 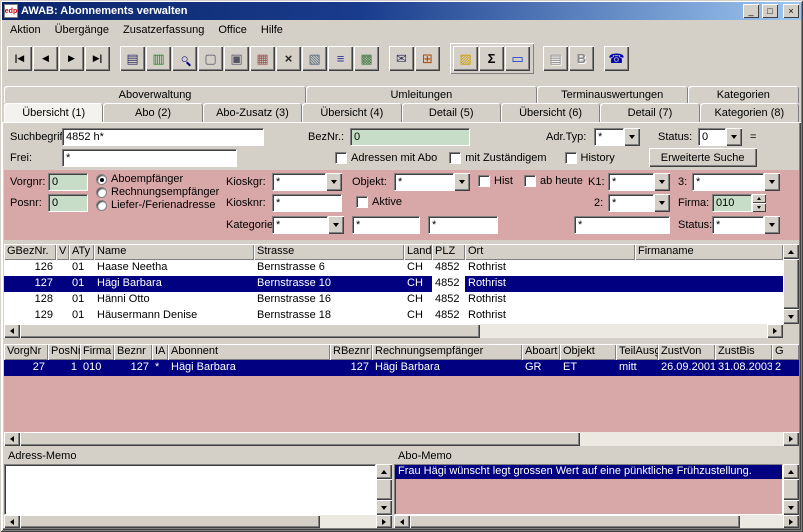 I want to click on next-record-button: ▶, so click(x=71, y=58).